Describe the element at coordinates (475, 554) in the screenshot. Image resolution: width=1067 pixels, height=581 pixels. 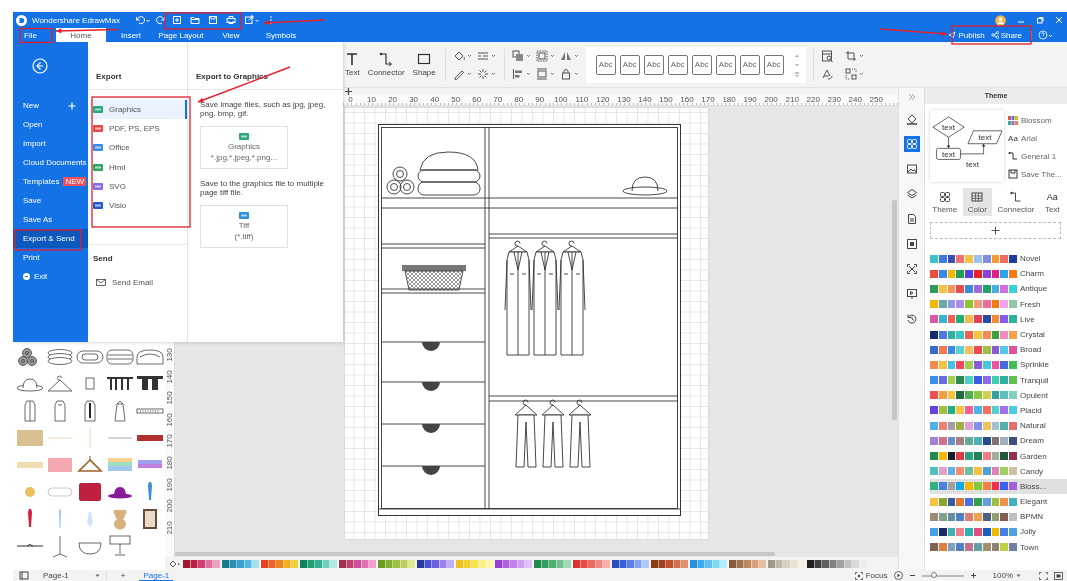
I see `horizontal-scrollbar` at that location.